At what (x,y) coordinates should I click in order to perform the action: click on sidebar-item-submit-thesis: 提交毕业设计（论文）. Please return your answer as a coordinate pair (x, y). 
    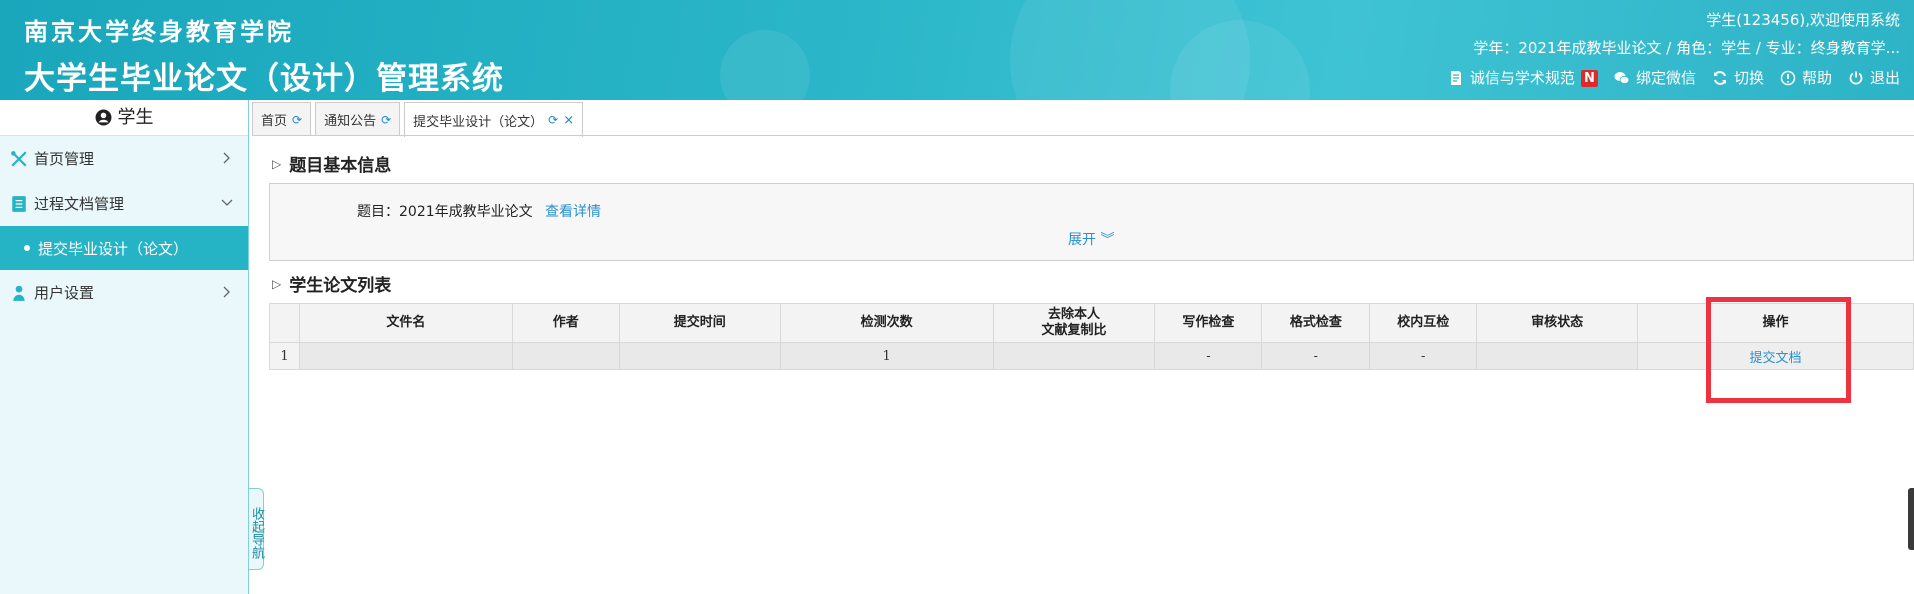
    Looking at the image, I should click on (124, 248).